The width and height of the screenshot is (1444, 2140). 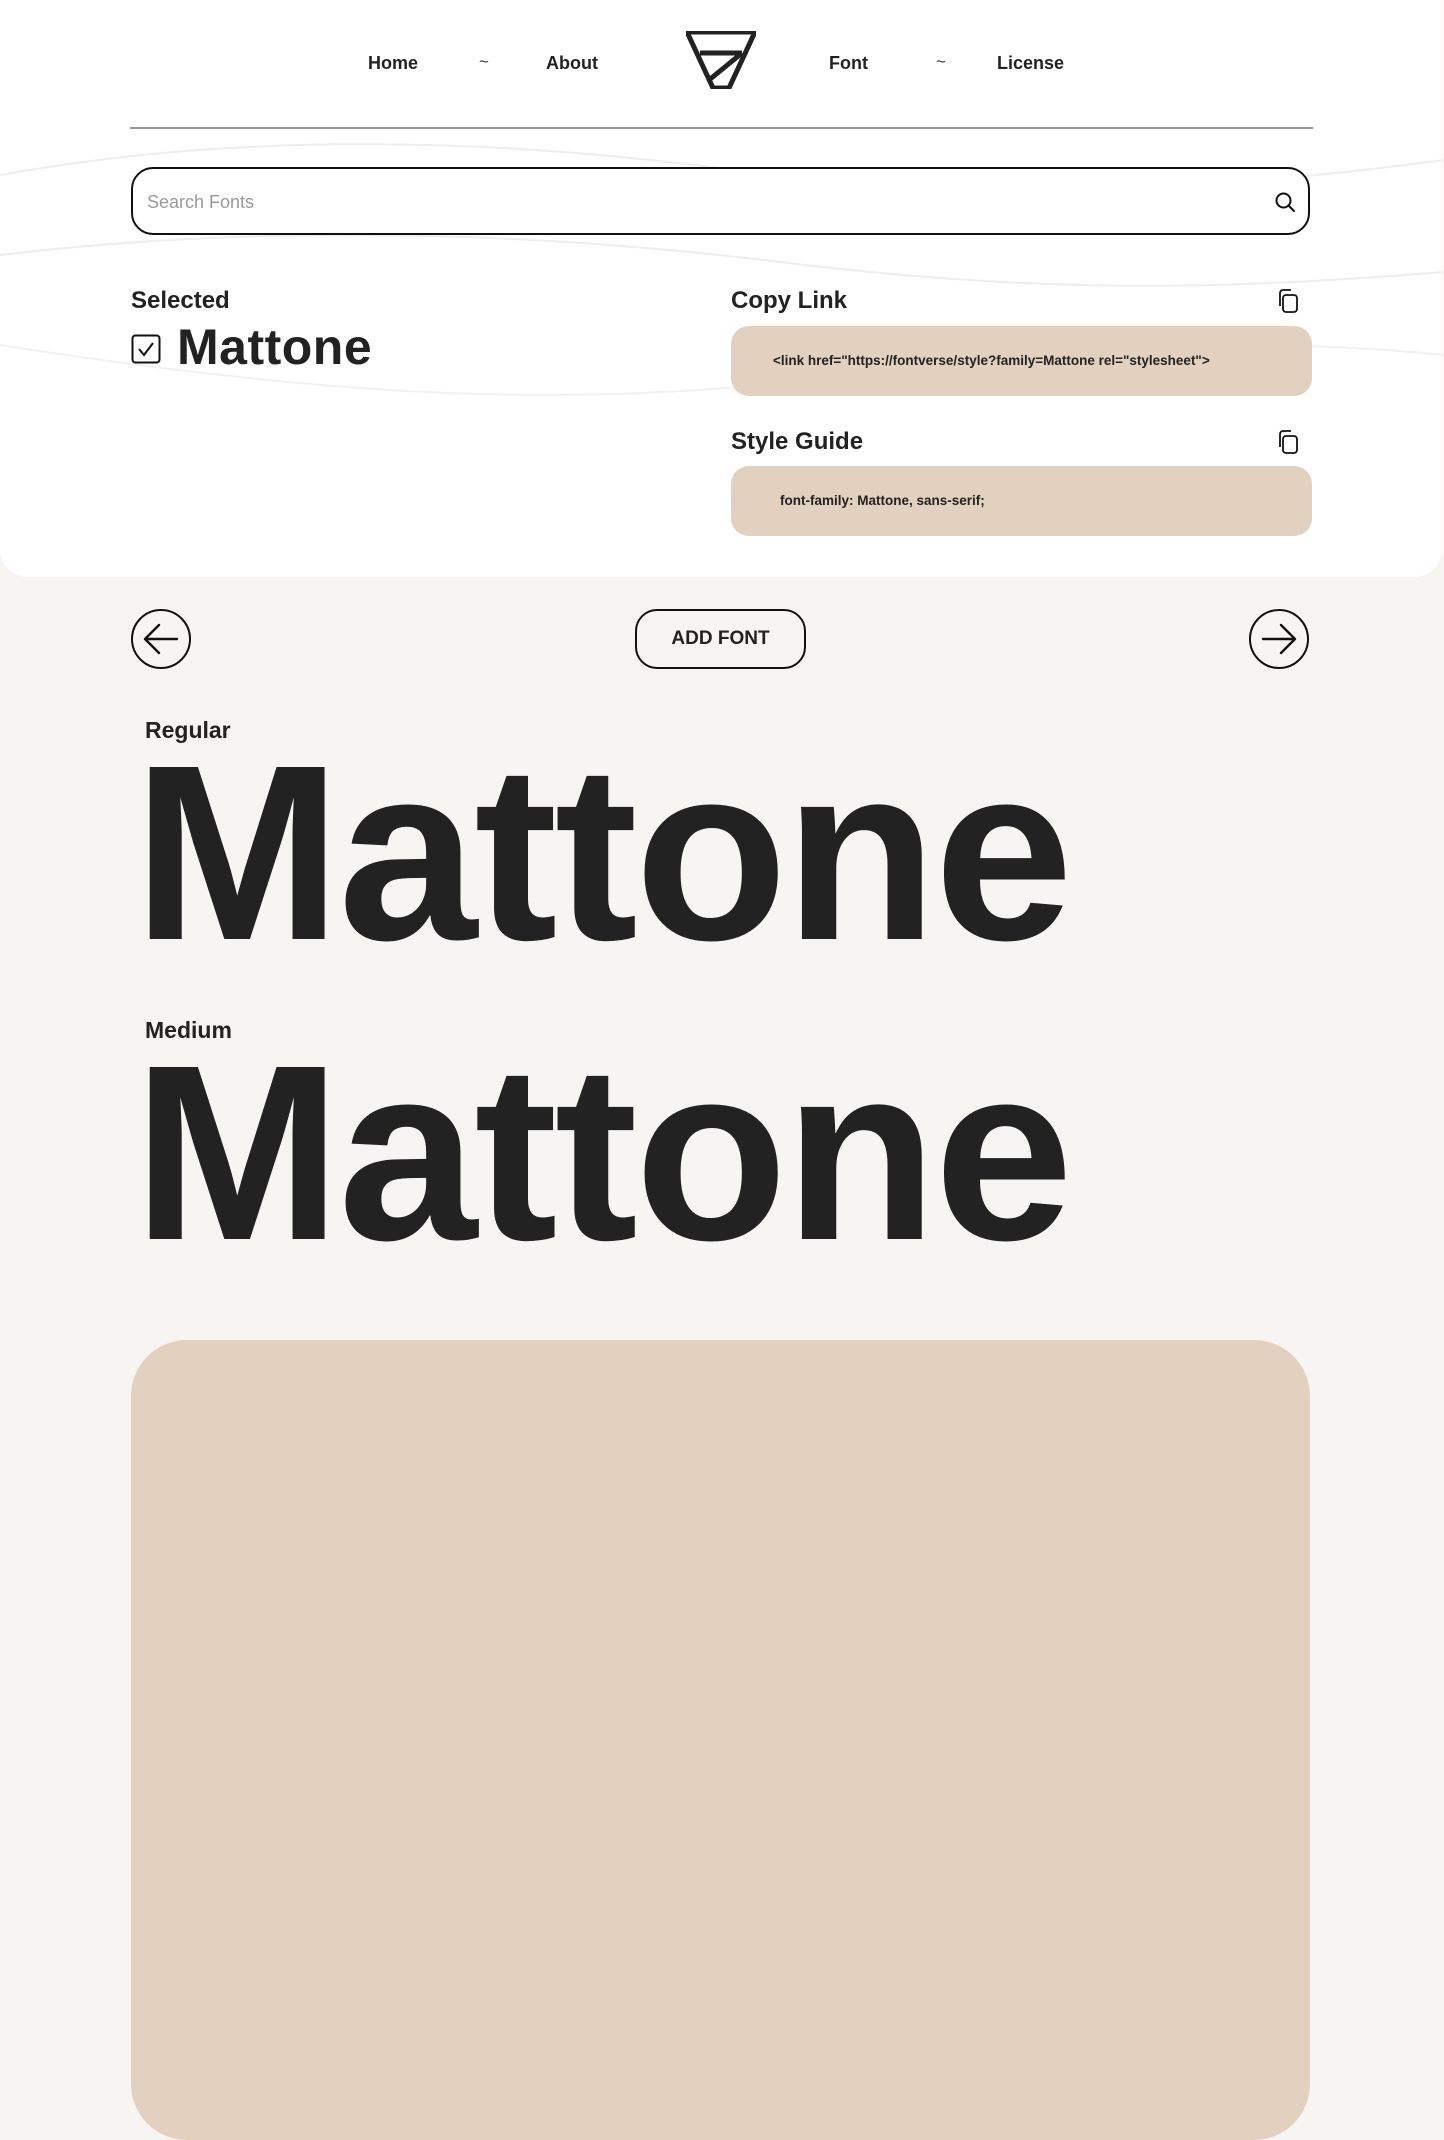 What do you see at coordinates (180, 300) in the screenshot?
I see `selected-label: Selected` at bounding box center [180, 300].